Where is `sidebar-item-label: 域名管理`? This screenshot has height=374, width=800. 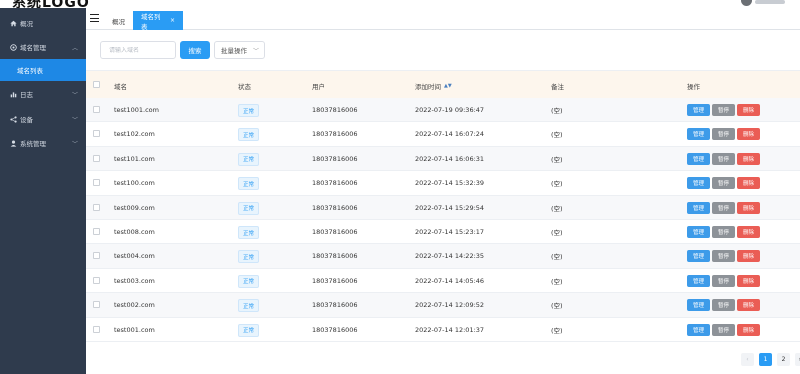 sidebar-item-label: 域名管理 is located at coordinates (33, 48).